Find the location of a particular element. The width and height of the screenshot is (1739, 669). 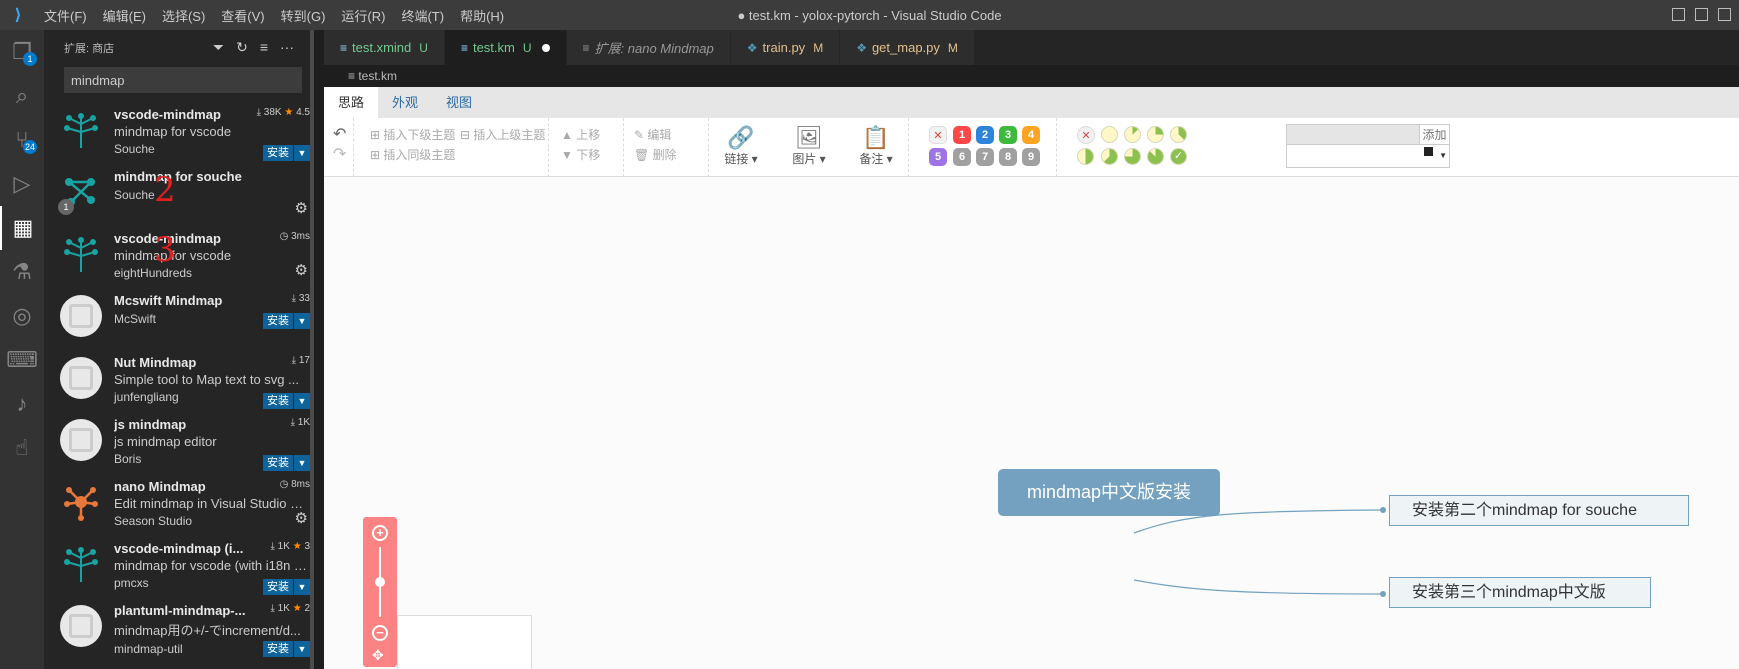

clear-icon: ≡ is located at coordinates (264, 47).